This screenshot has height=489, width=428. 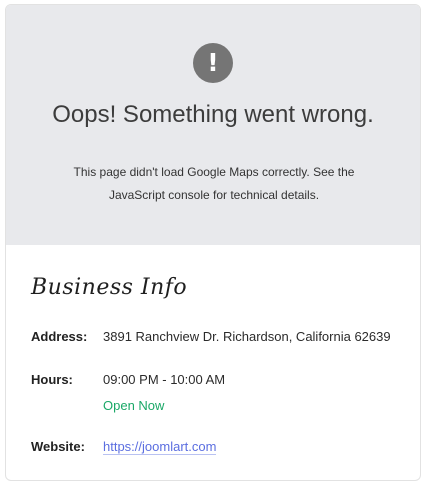 What do you see at coordinates (164, 379) in the screenshot?
I see `hours-value: 09:00 PM - 10:00 AM` at bounding box center [164, 379].